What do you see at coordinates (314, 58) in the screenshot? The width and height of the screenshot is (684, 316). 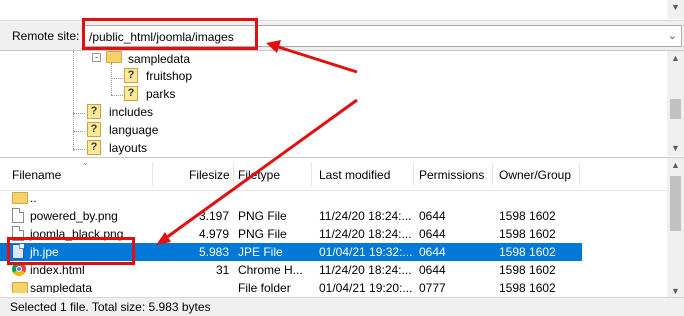 I see `arrow-to-path` at bounding box center [314, 58].